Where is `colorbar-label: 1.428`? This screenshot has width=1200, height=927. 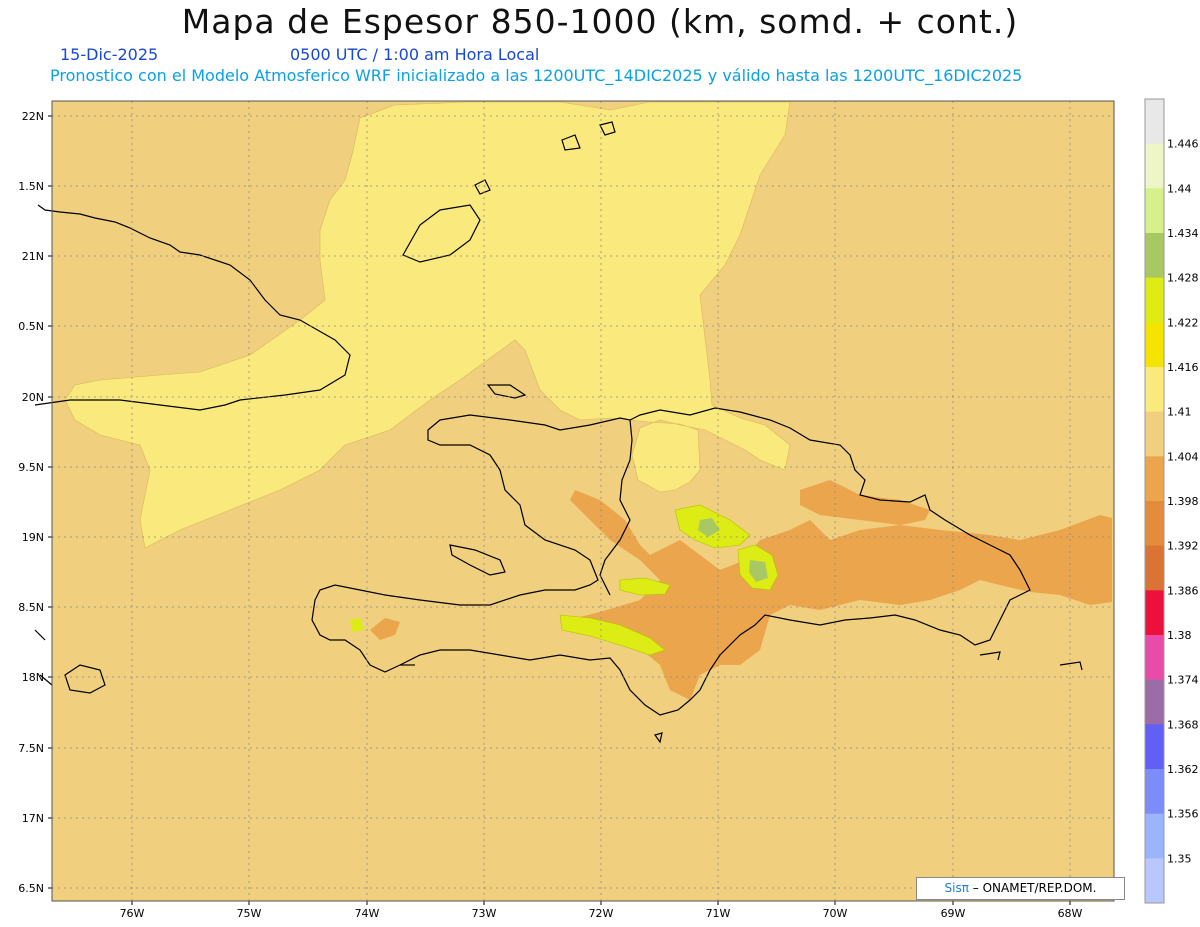 colorbar-label: 1.428 is located at coordinates (1183, 278).